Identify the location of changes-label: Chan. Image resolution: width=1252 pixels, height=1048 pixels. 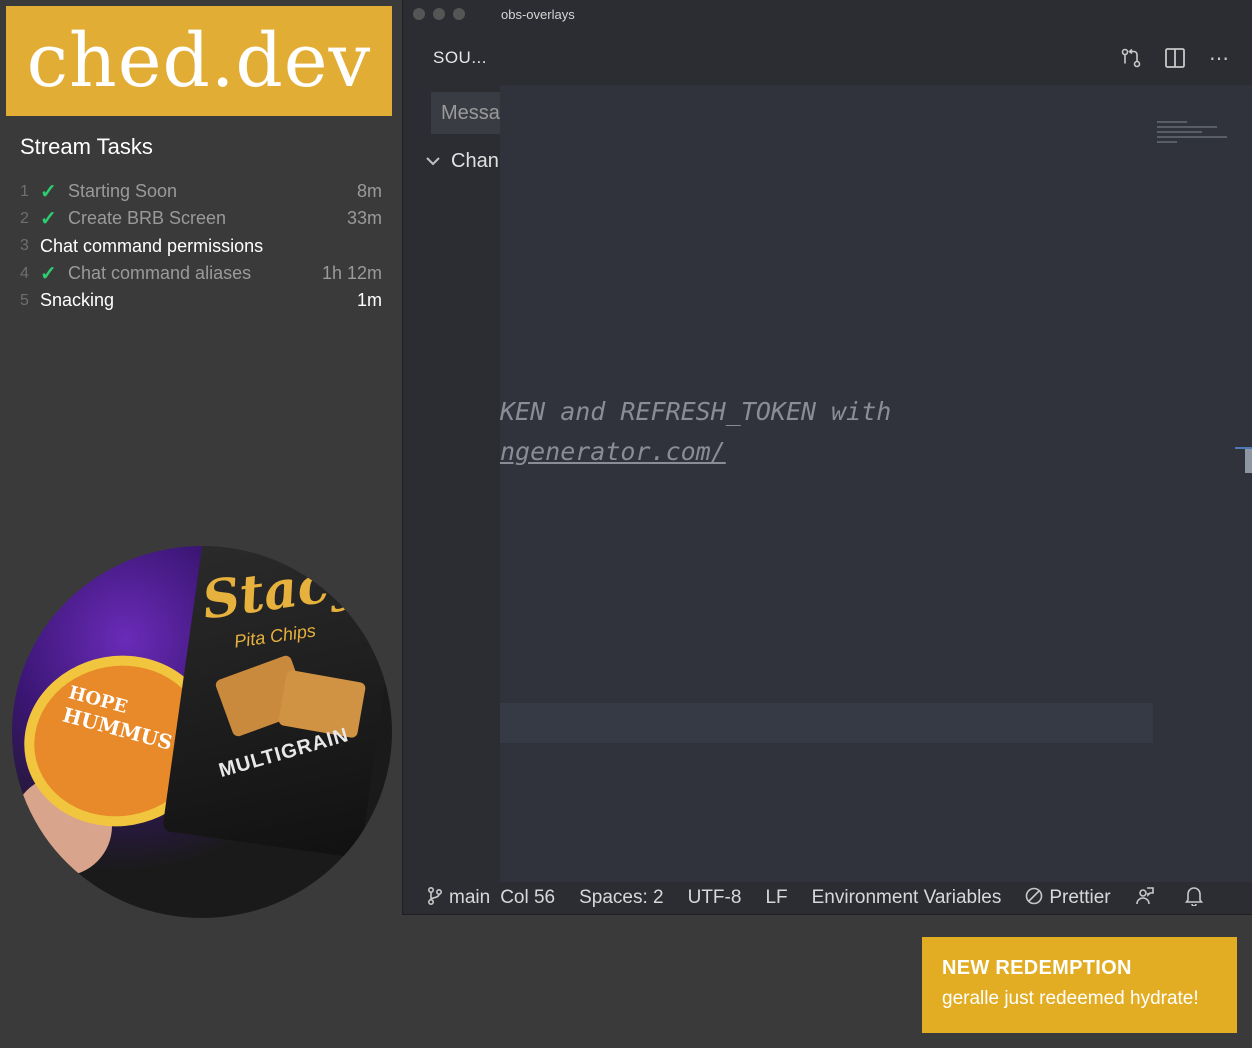
(475, 161).